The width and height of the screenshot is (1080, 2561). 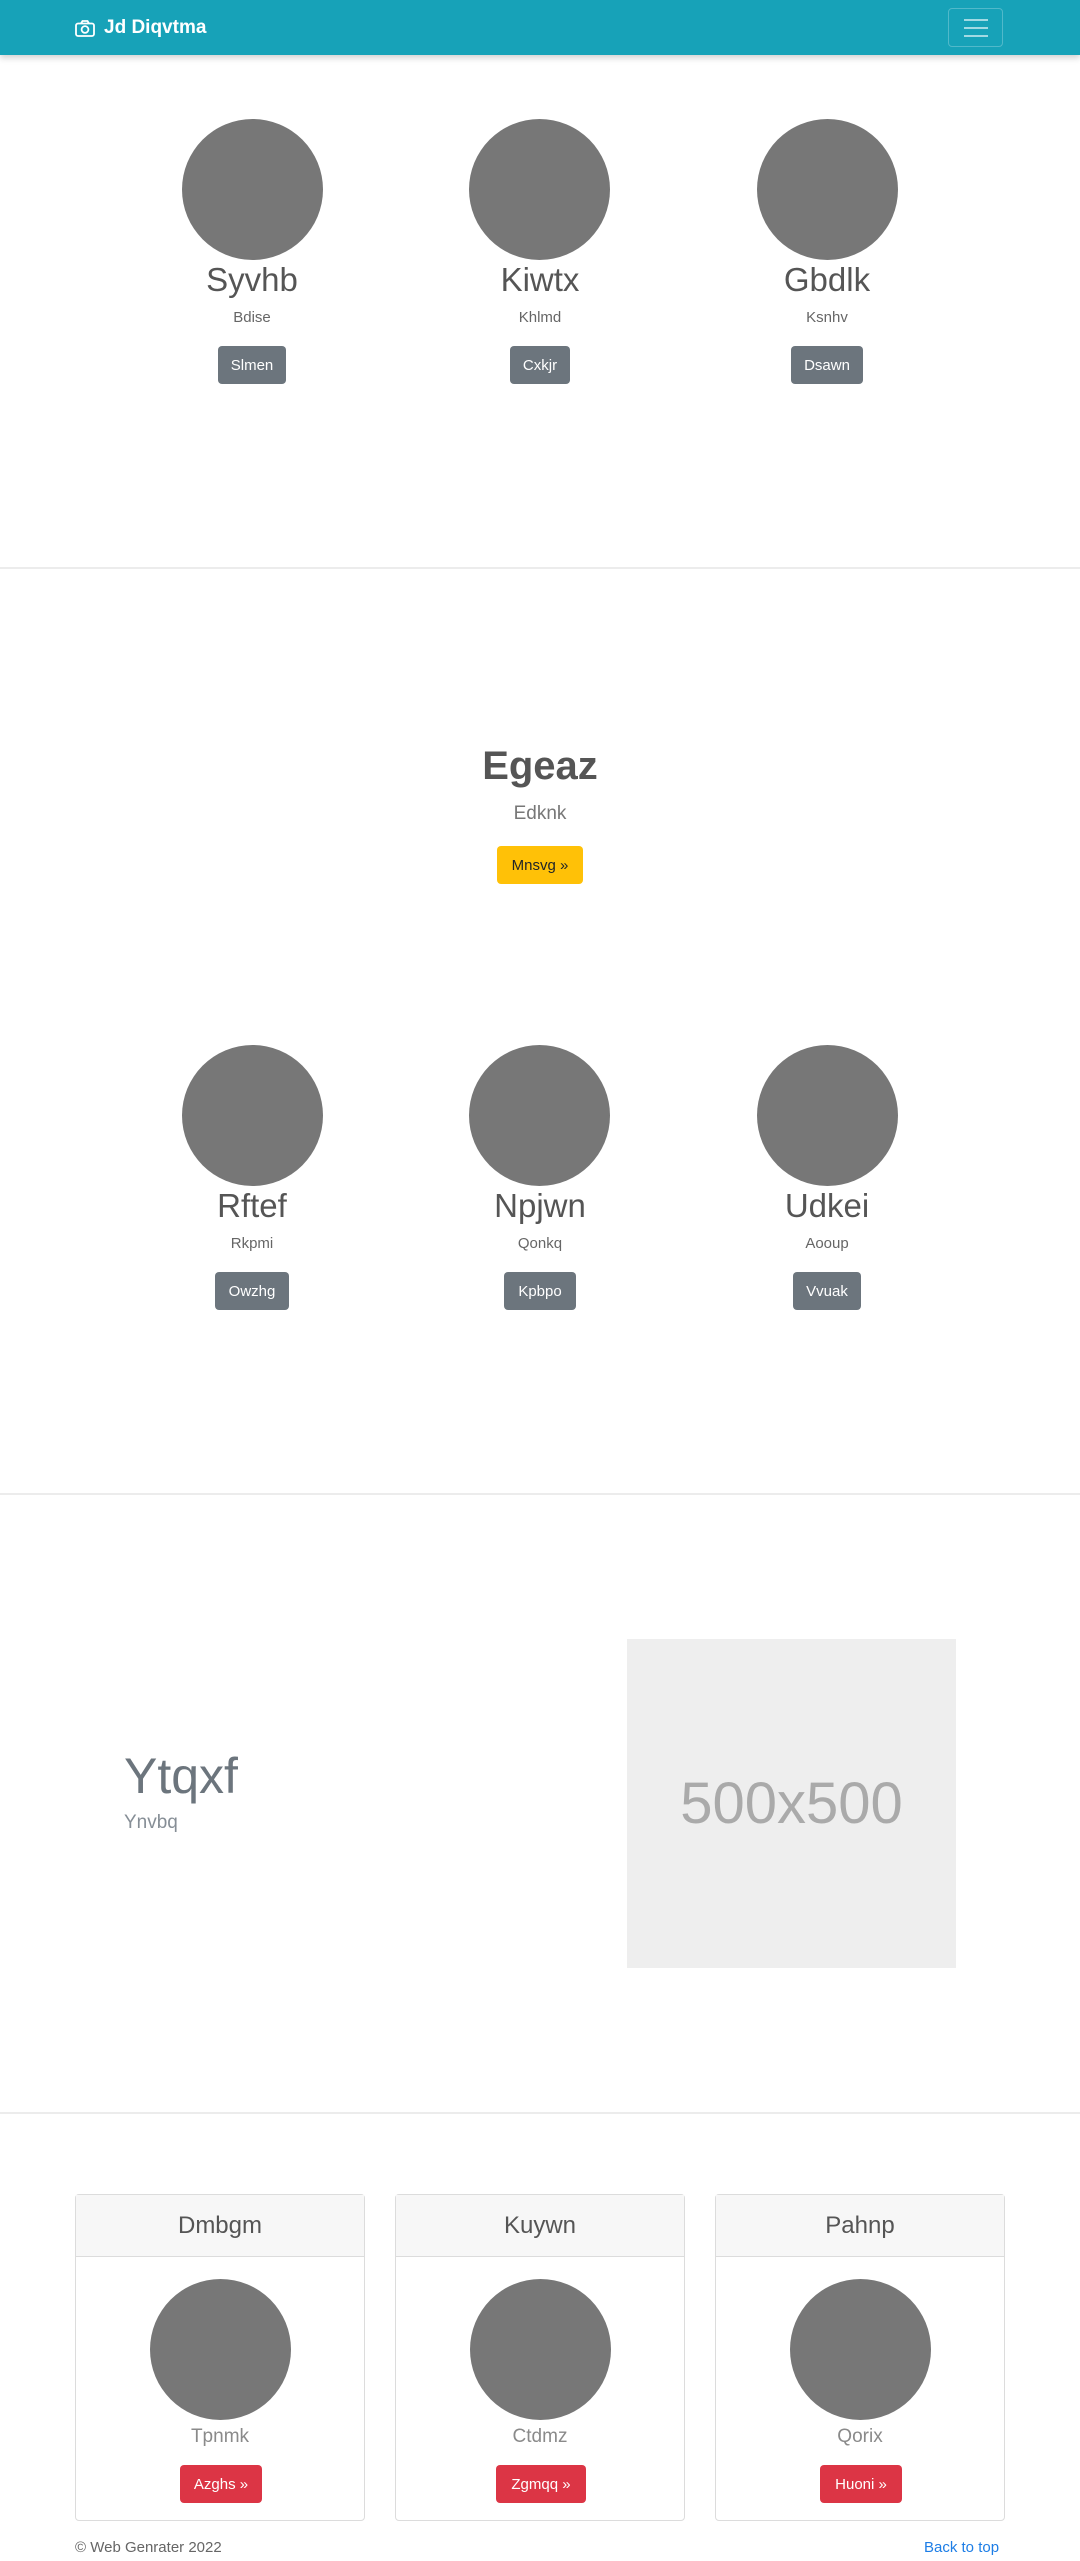 What do you see at coordinates (540, 1291) in the screenshot?
I see `member-button: Kpbpo` at bounding box center [540, 1291].